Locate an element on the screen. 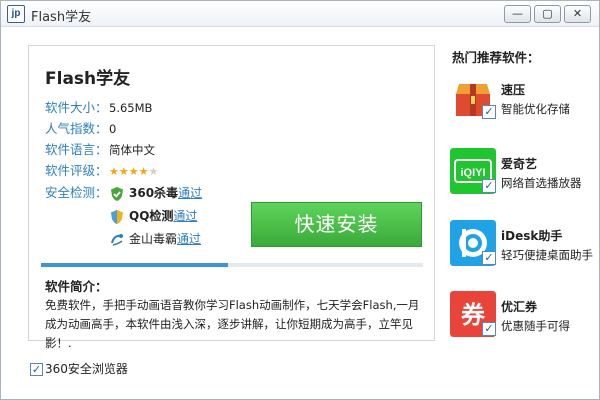 Image resolution: width=600 pixels, height=400 pixels. security-check-360-name: 360杀毒 is located at coordinates (154, 193).